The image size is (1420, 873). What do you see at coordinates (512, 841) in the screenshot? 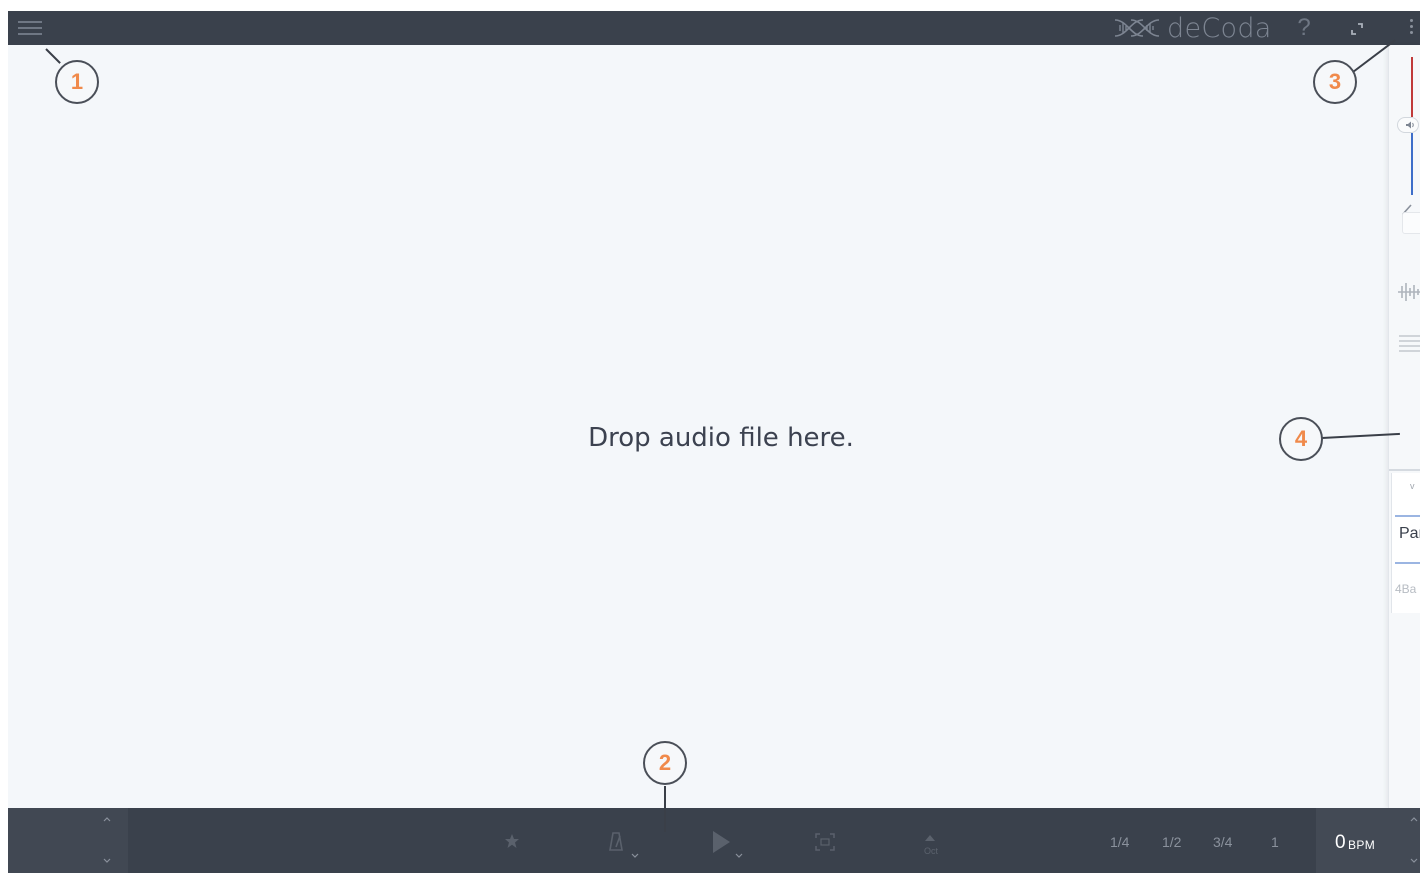
I see `star-icon` at bounding box center [512, 841].